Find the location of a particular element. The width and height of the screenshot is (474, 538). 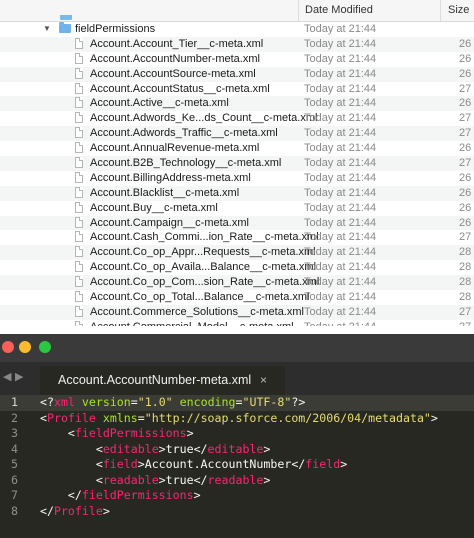

file-name: Account.Commerce_Solutions__c-meta.xml is located at coordinates (197, 311).